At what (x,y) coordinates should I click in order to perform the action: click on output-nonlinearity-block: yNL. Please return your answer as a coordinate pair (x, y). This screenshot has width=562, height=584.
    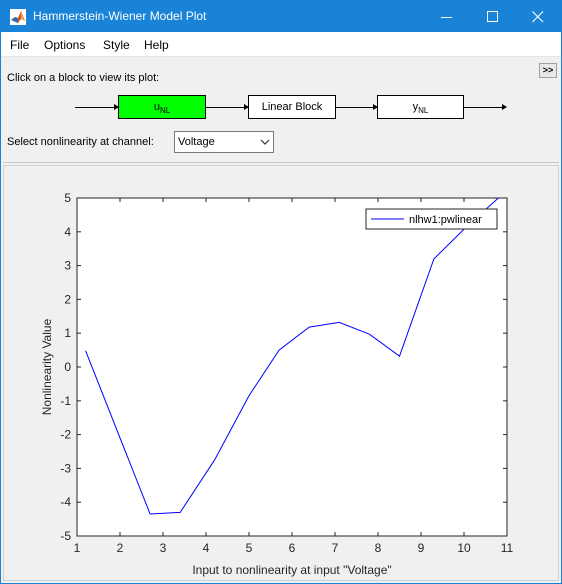
    Looking at the image, I should click on (420, 107).